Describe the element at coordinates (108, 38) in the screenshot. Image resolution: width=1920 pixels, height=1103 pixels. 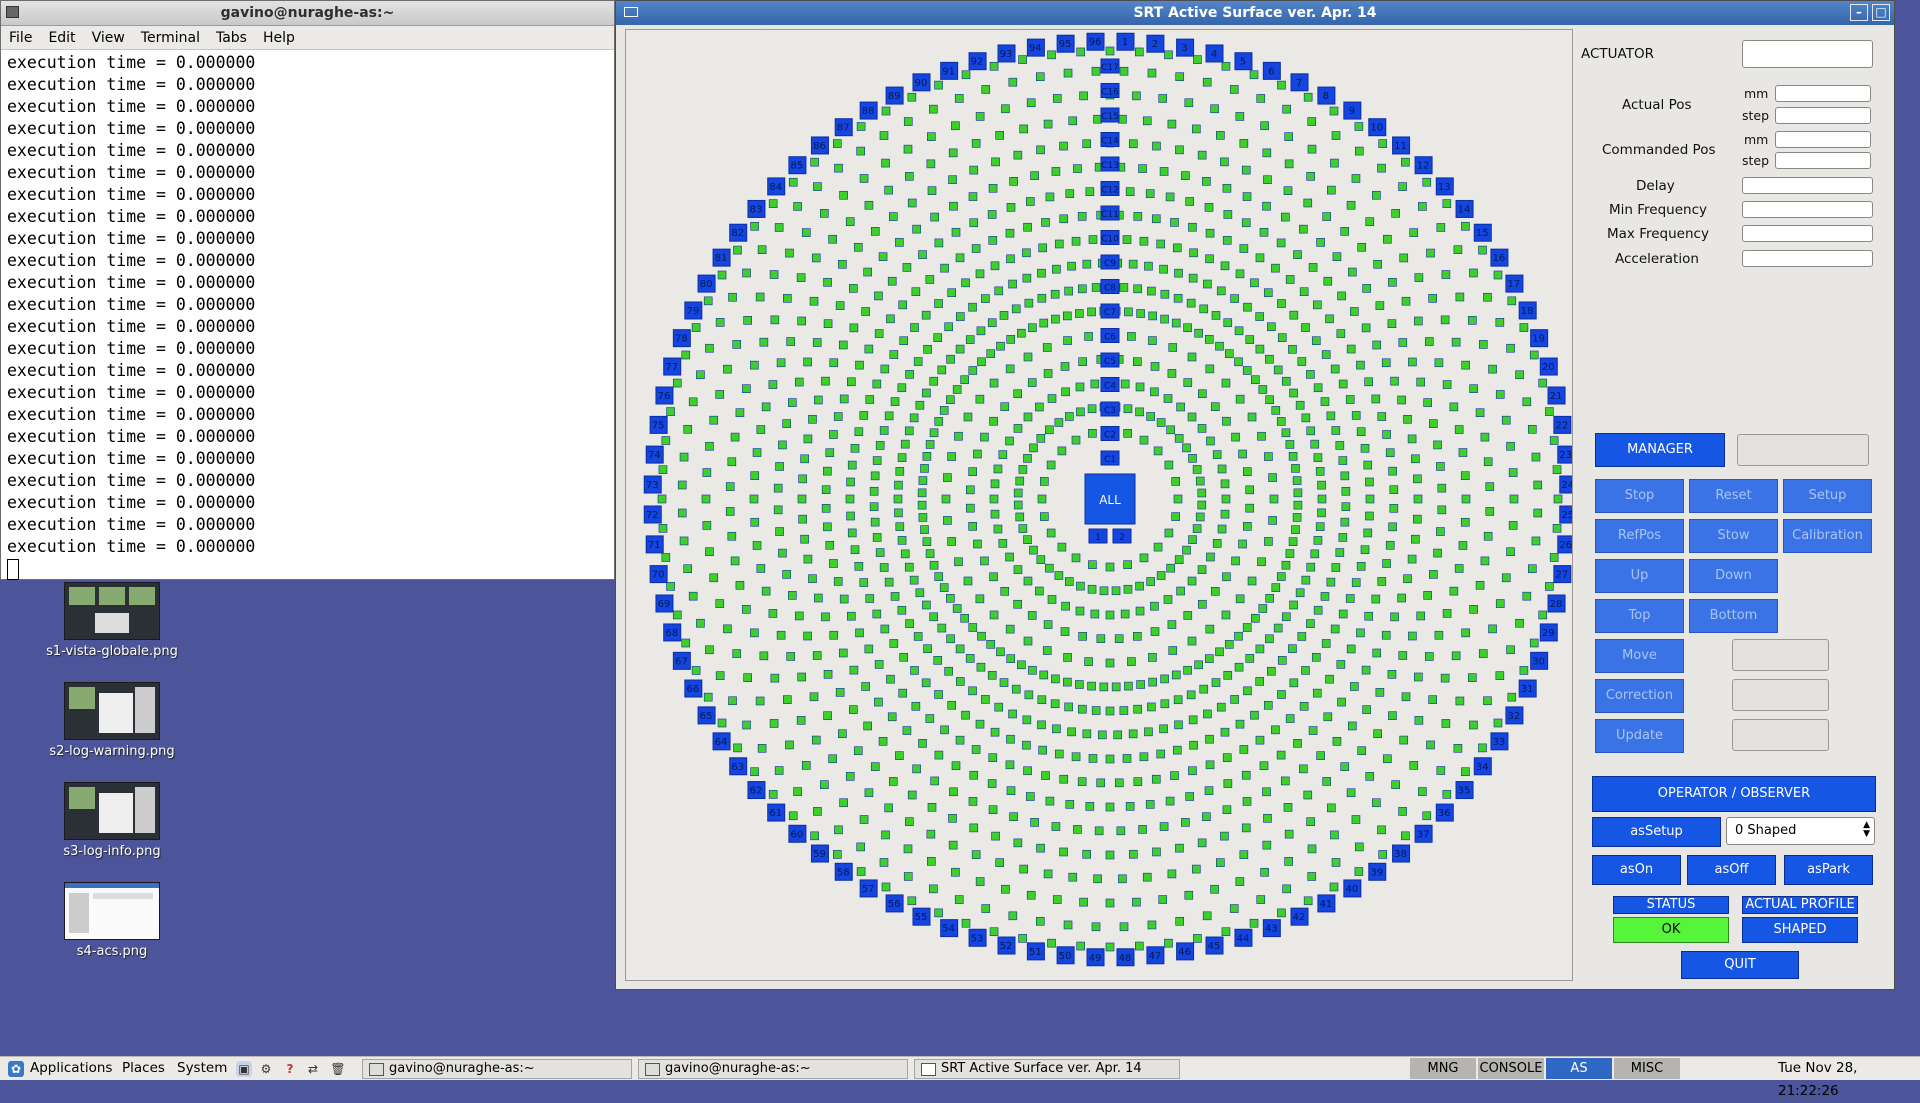
I see `menu-view: View` at that location.